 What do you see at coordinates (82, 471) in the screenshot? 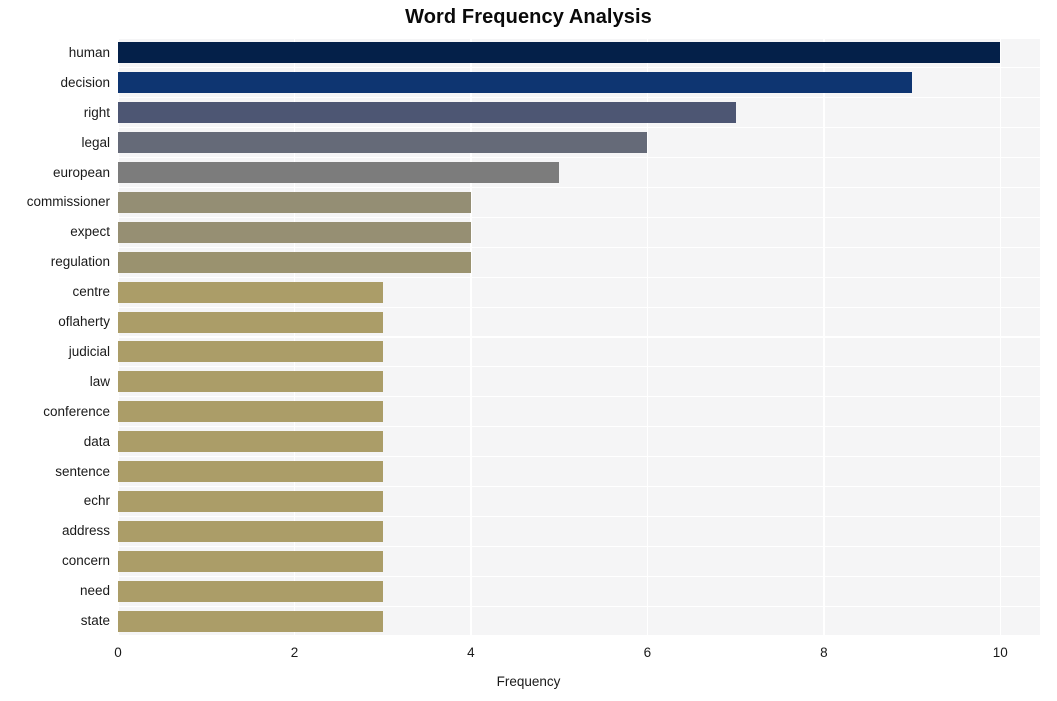
I see `y-tick-label-sentence: sentence` at bounding box center [82, 471].